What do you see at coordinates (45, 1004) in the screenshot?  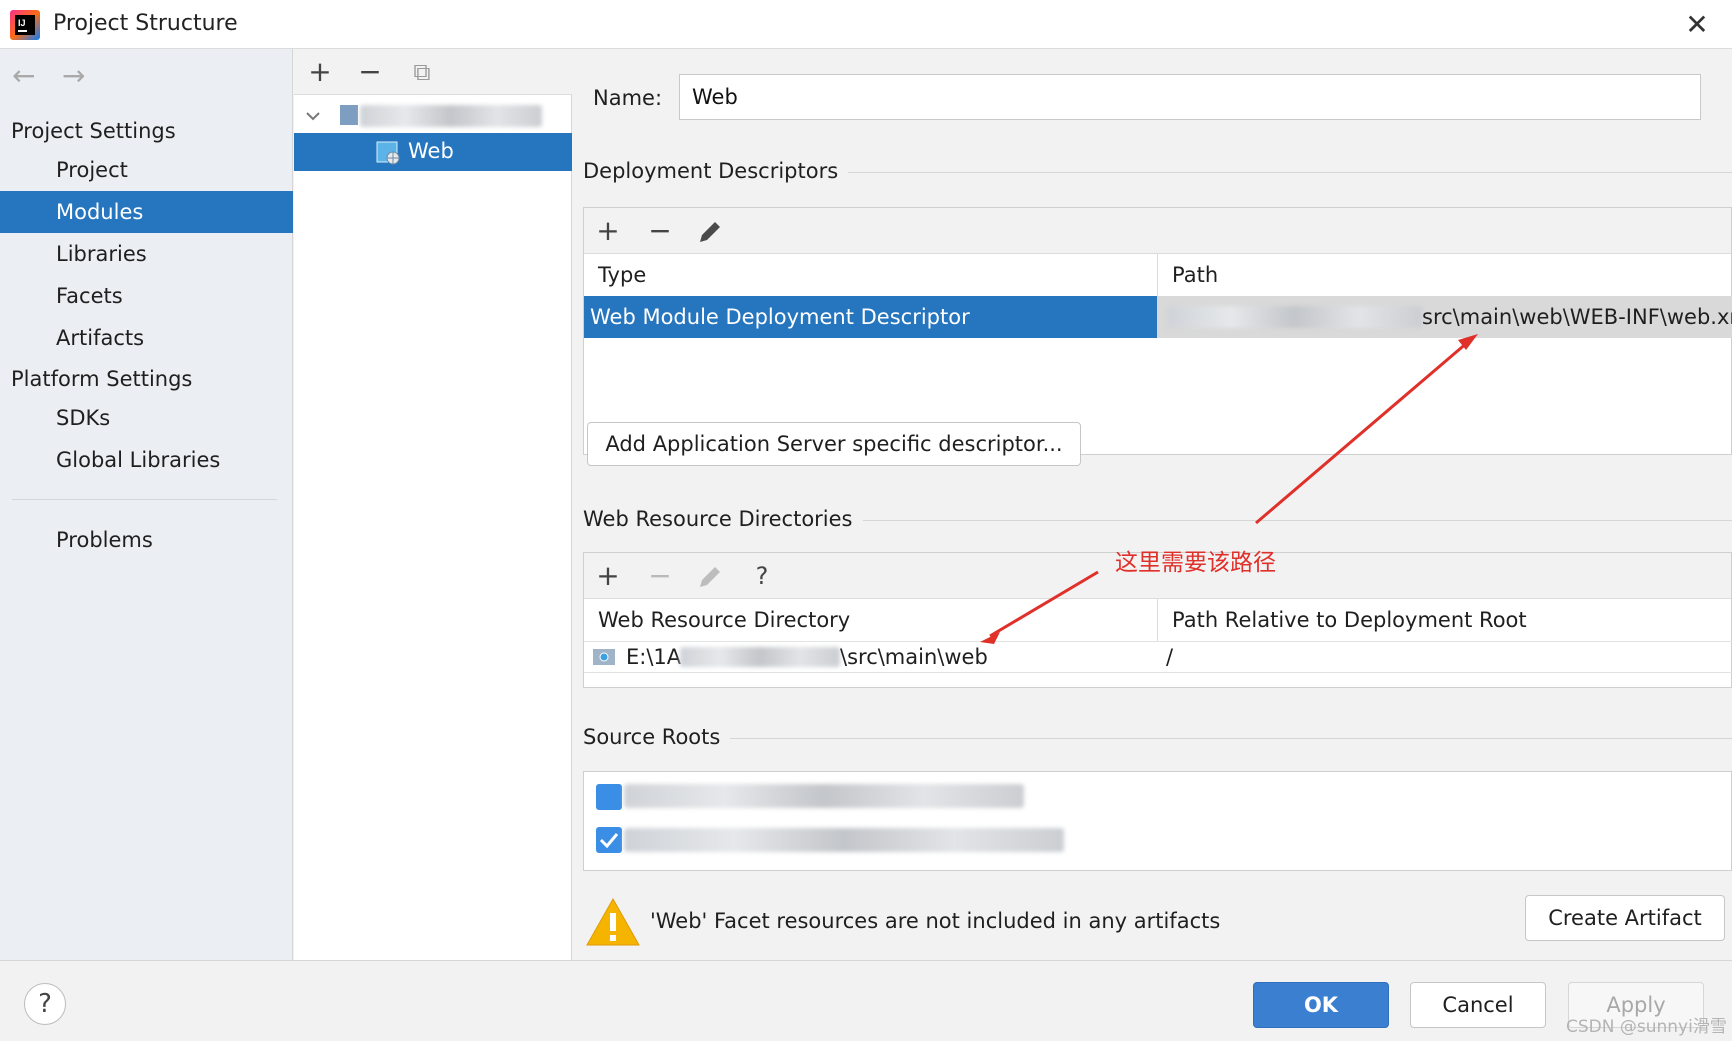 I see `help-button: ?` at bounding box center [45, 1004].